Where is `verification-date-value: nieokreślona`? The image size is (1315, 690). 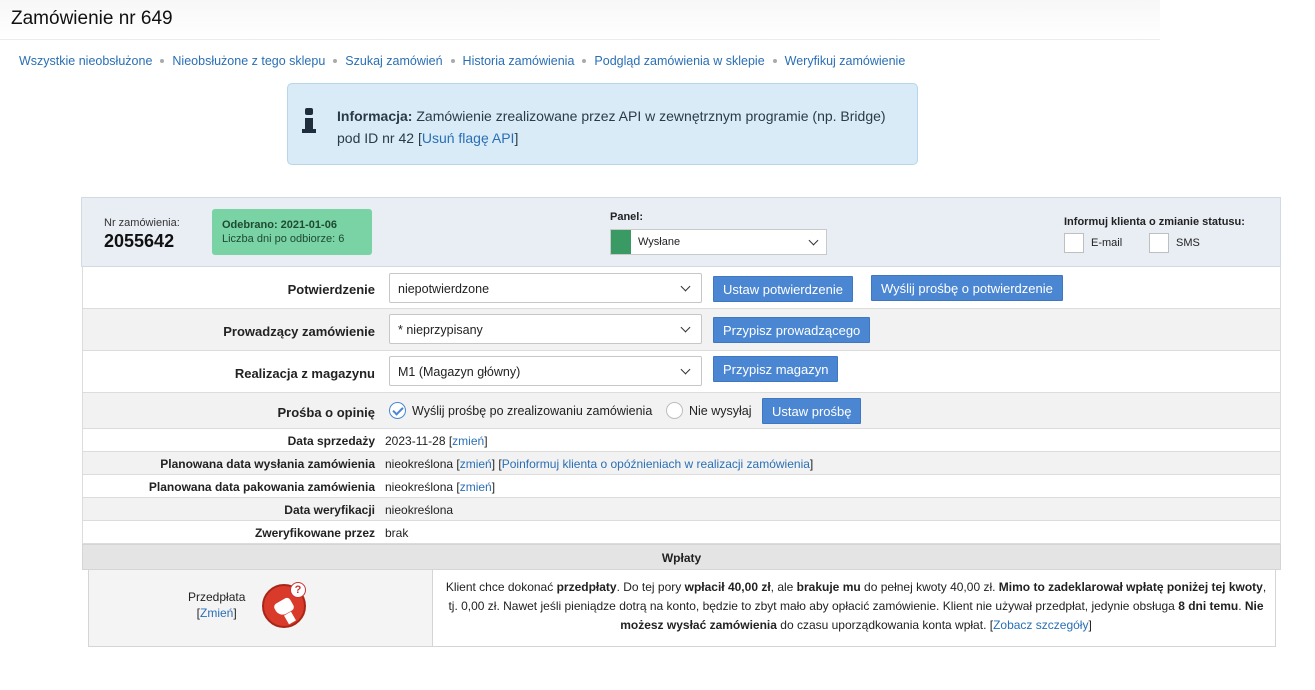
verification-date-value: nieokreślona is located at coordinates (419, 510).